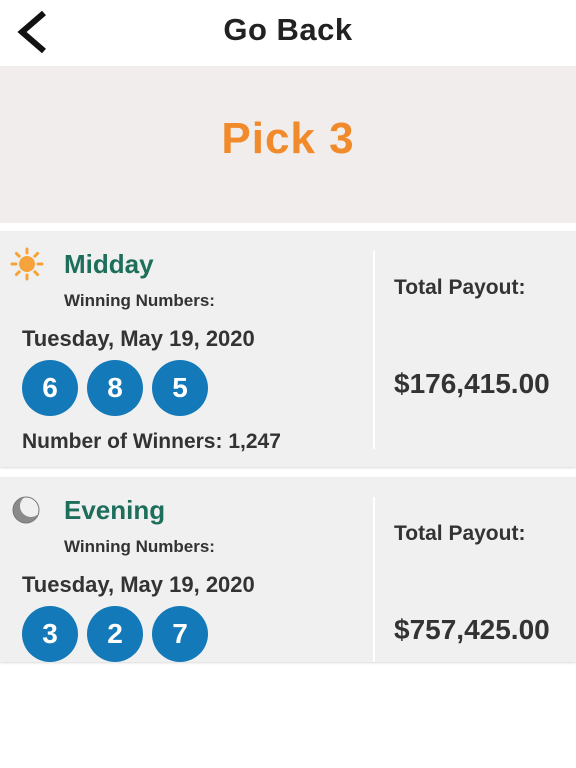 The height and width of the screenshot is (768, 576). Describe the element at coordinates (180, 388) in the screenshot. I see `number-ball: 5` at that location.